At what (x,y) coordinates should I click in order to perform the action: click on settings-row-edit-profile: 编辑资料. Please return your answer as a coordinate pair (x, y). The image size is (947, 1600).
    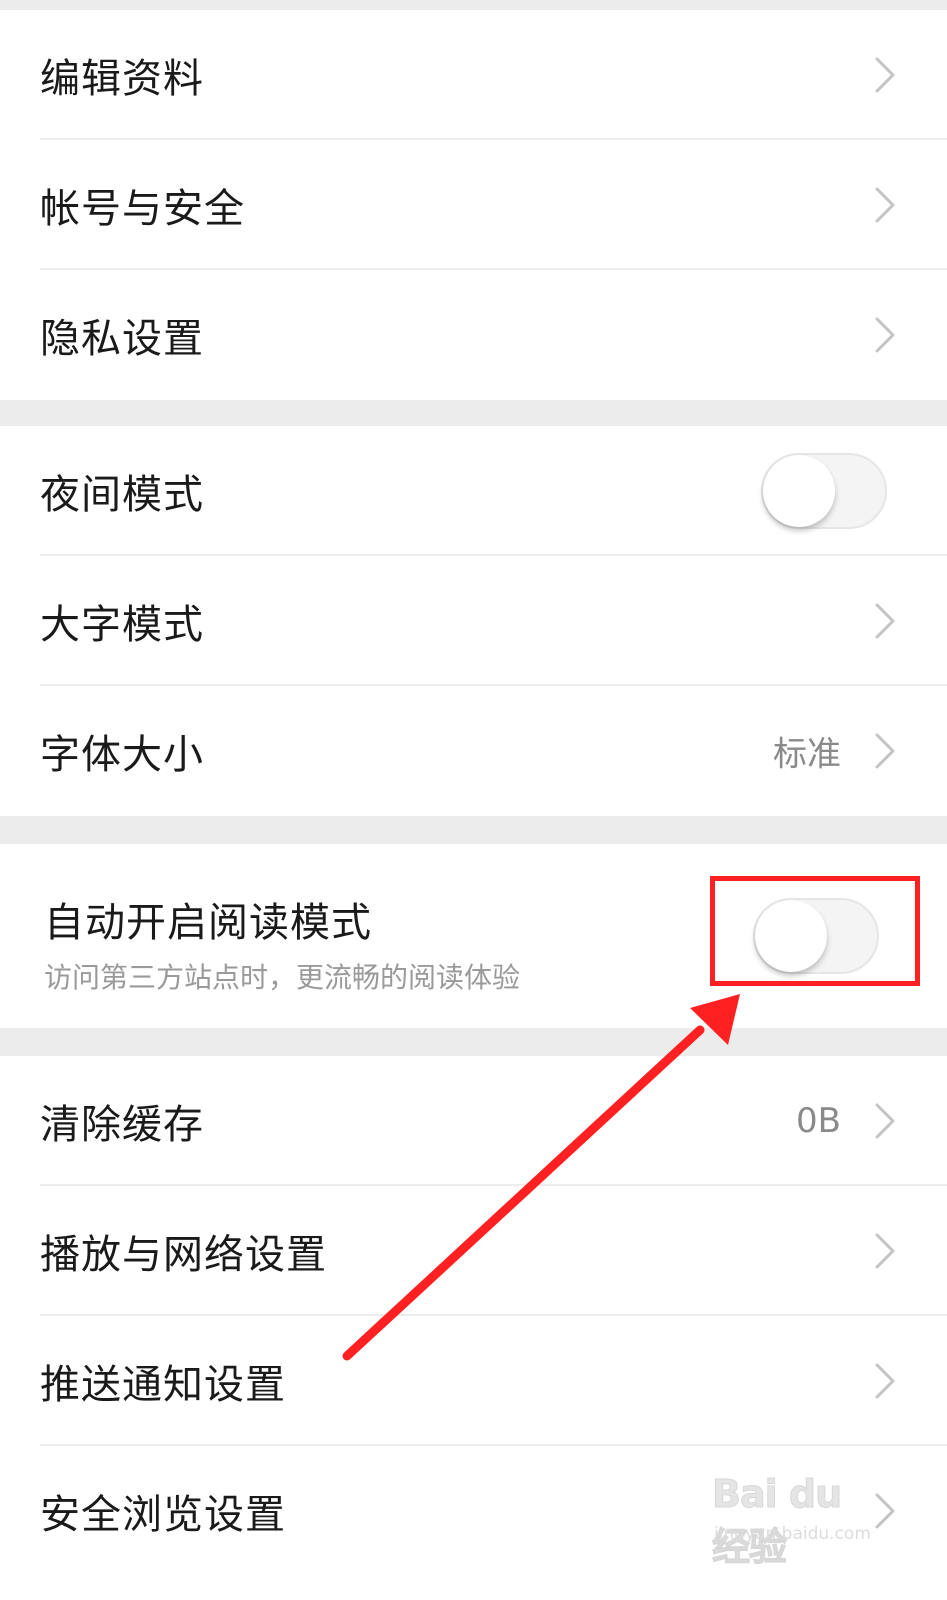
    Looking at the image, I should click on (473, 75).